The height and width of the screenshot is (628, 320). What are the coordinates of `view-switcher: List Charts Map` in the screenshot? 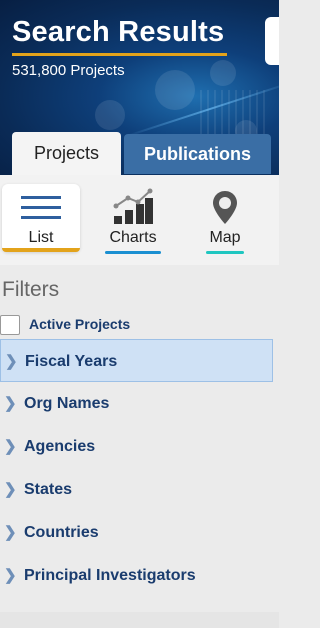 It's located at (139, 220).